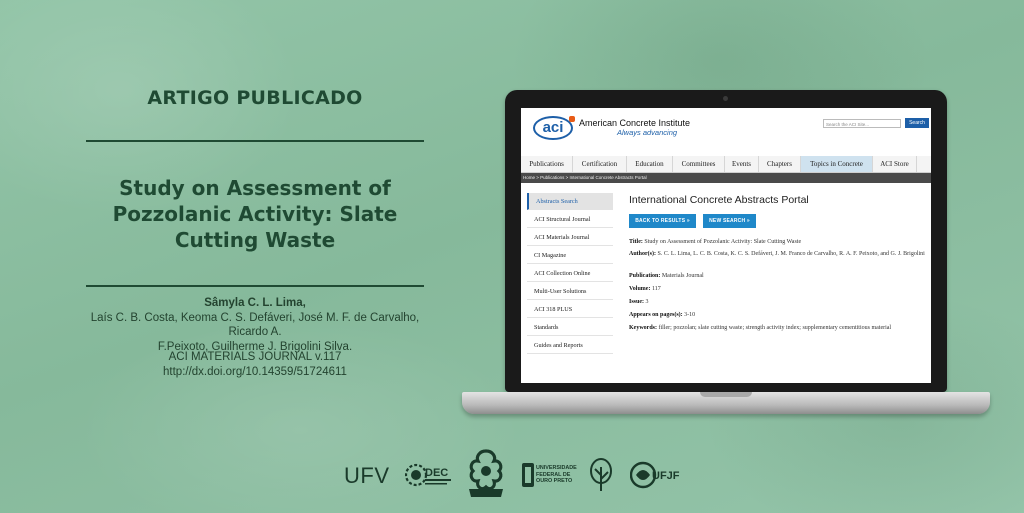 Image resolution: width=1024 pixels, height=513 pixels. I want to click on ufop-logo: UNIVERSIDADE FEDERAL DE OURO PRETO, so click(550, 475).